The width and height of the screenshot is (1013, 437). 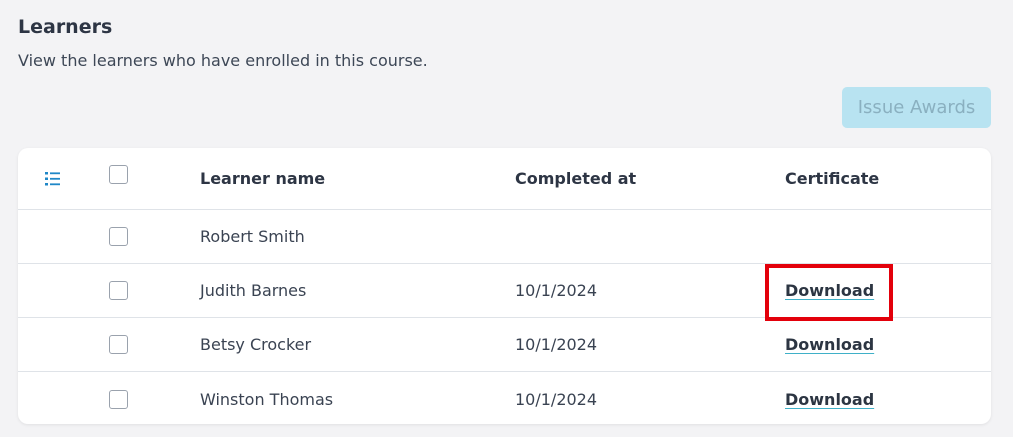 I want to click on column-settings-button, so click(x=59, y=178).